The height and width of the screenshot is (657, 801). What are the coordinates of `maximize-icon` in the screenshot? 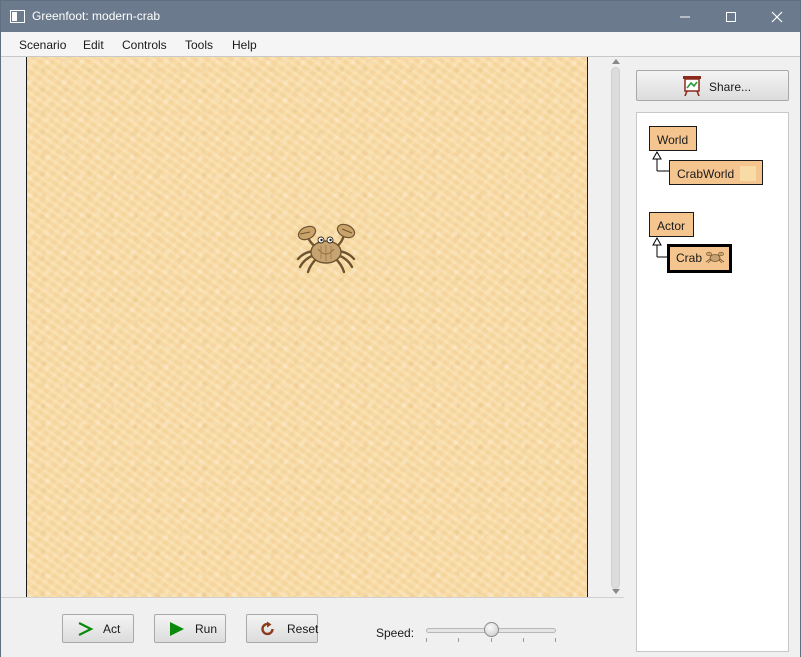 It's located at (731, 17).